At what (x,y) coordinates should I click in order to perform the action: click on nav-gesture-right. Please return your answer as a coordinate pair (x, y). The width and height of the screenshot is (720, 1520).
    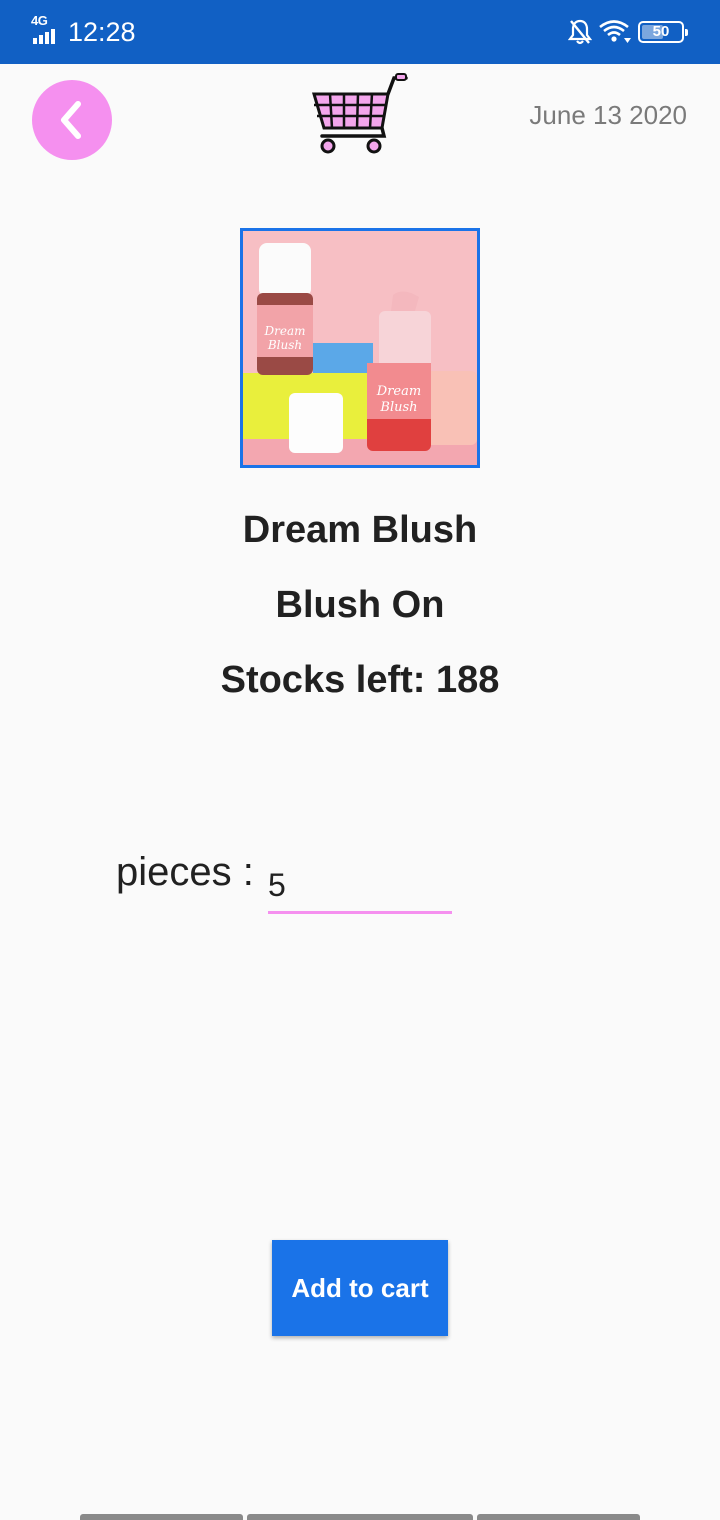
    Looking at the image, I should click on (558, 1517).